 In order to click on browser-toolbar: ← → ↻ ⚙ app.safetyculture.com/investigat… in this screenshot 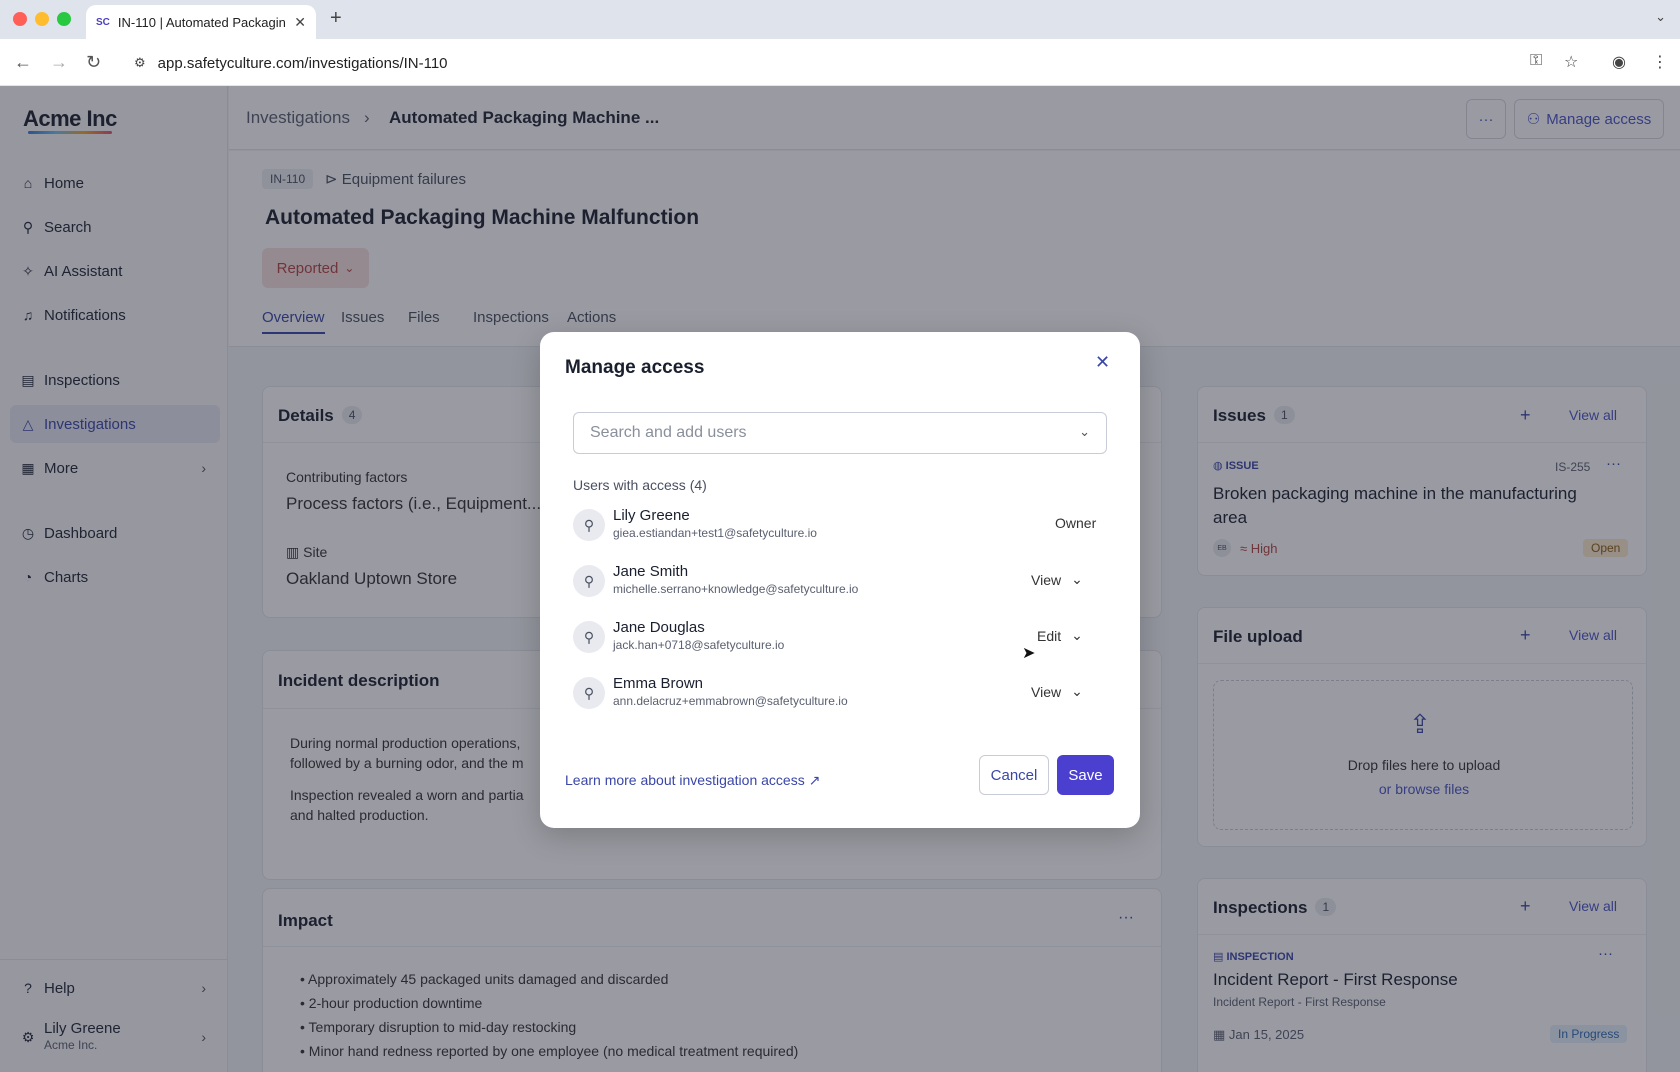, I will do `click(840, 62)`.